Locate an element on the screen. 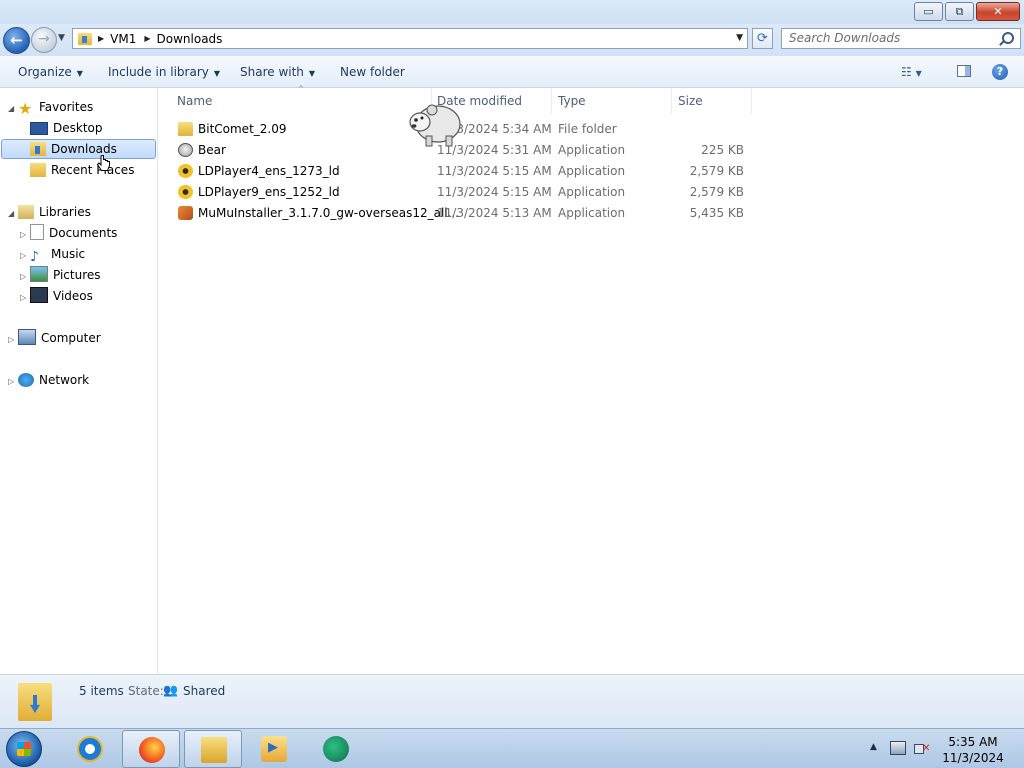 Image resolution: width=1024 pixels, height=768 pixels. minimize-button: ▭ is located at coordinates (928, 11).